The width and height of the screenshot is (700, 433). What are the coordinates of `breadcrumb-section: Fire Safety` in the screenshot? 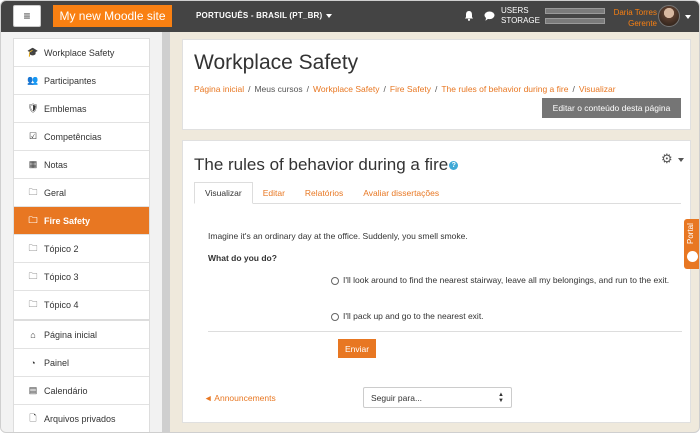 It's located at (410, 89).